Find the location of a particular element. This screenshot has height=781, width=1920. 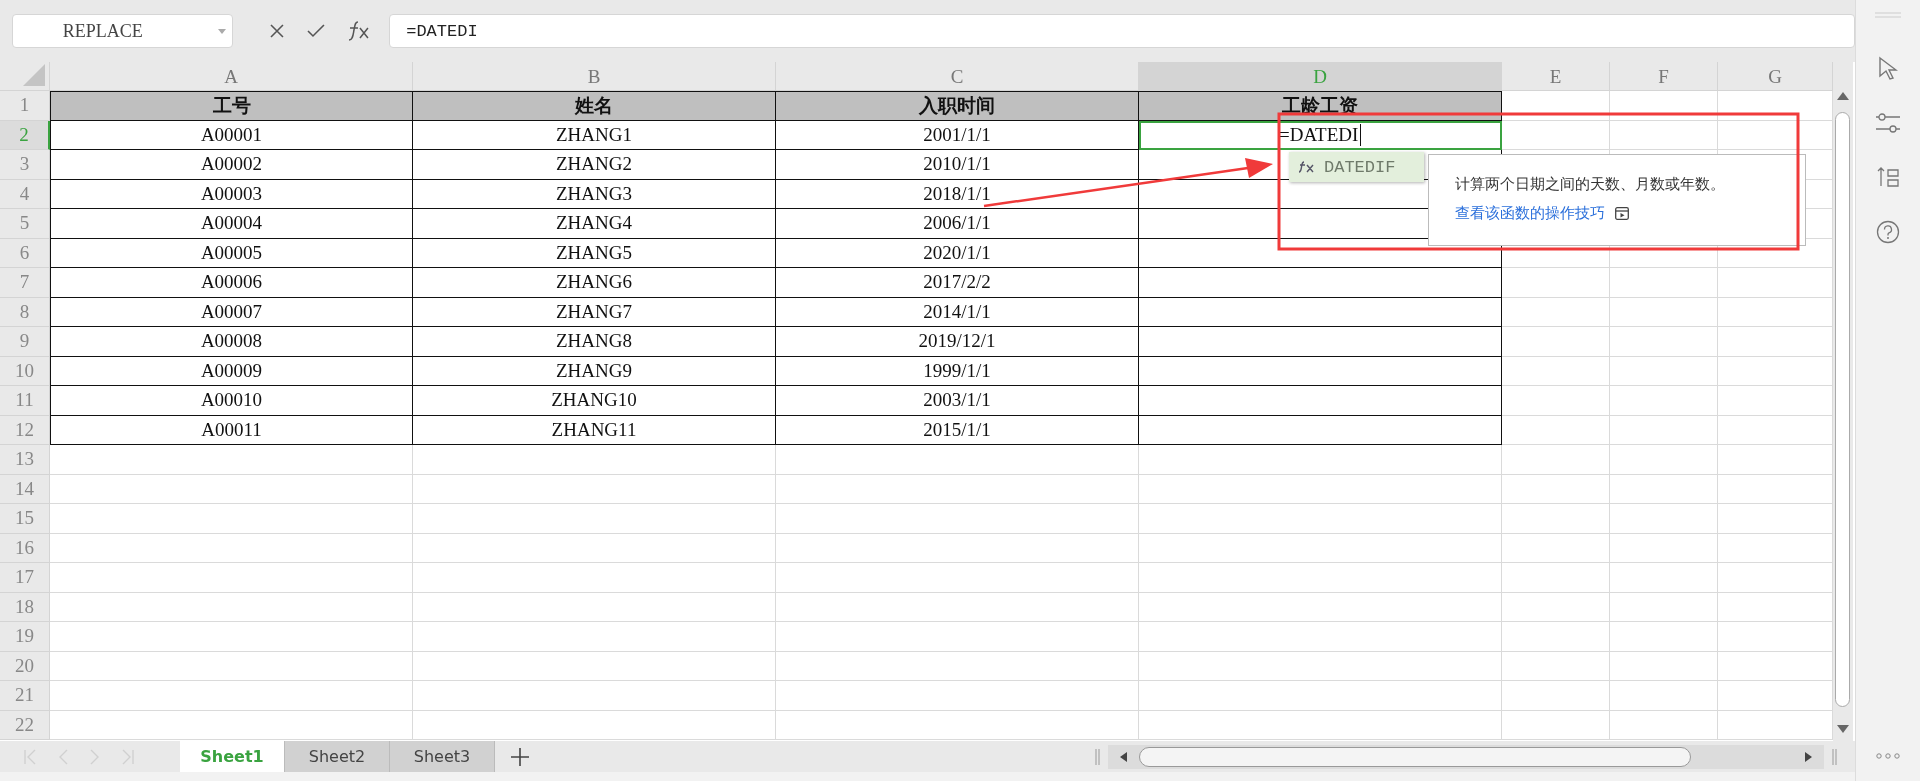

help-icon is located at coordinates (1888, 232).